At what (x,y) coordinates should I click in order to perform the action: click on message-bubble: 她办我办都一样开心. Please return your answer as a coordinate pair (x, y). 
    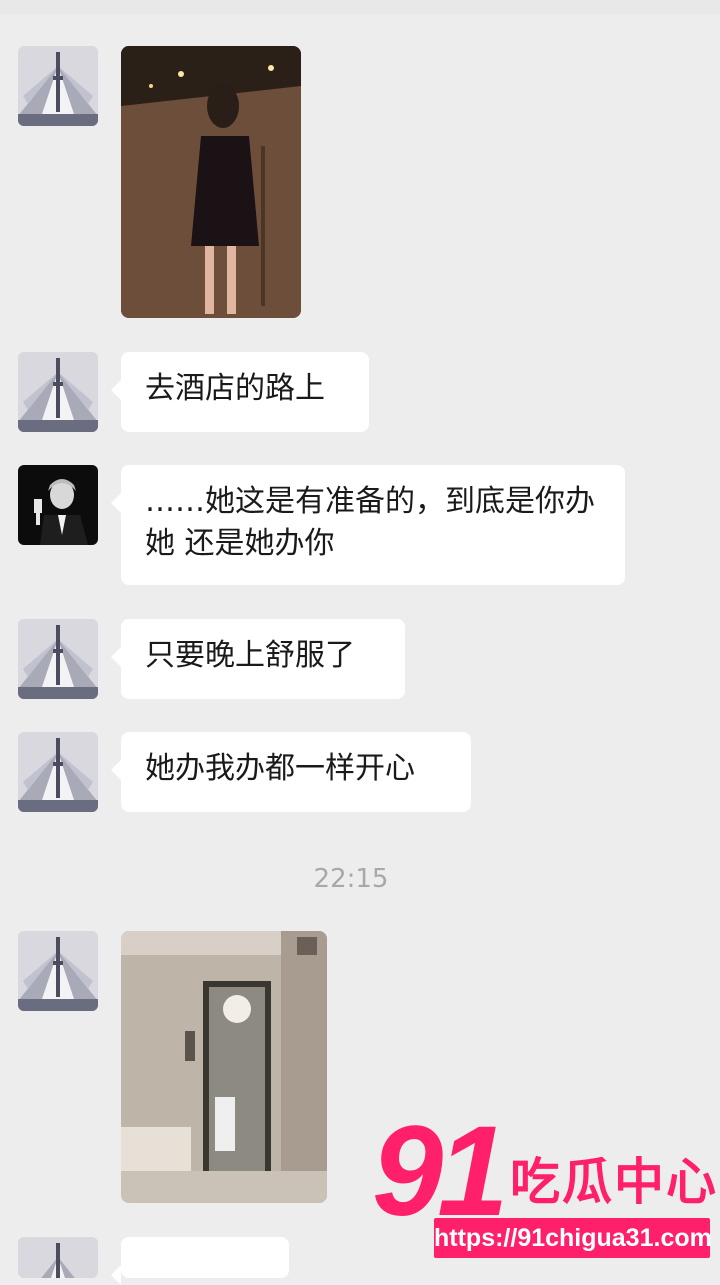
    Looking at the image, I should click on (291, 772).